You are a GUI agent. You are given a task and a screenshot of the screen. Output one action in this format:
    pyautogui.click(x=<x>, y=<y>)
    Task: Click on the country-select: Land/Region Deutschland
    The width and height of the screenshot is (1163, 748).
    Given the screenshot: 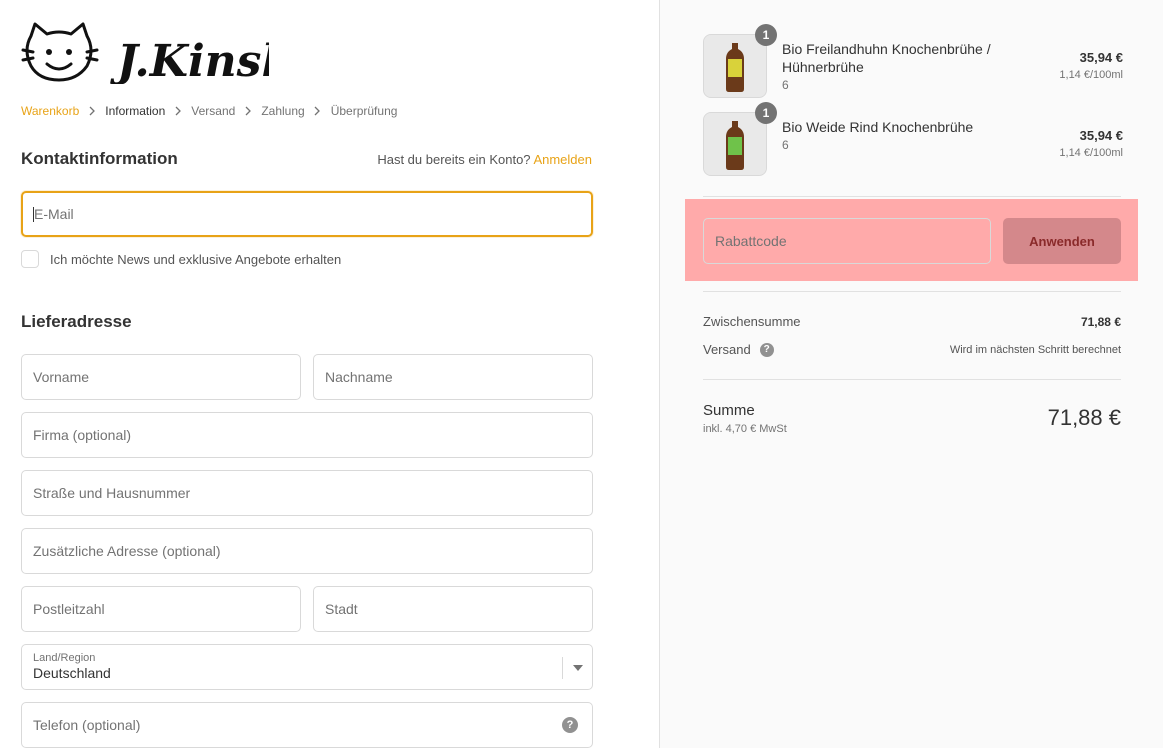 What is the action you would take?
    pyautogui.click(x=307, y=667)
    